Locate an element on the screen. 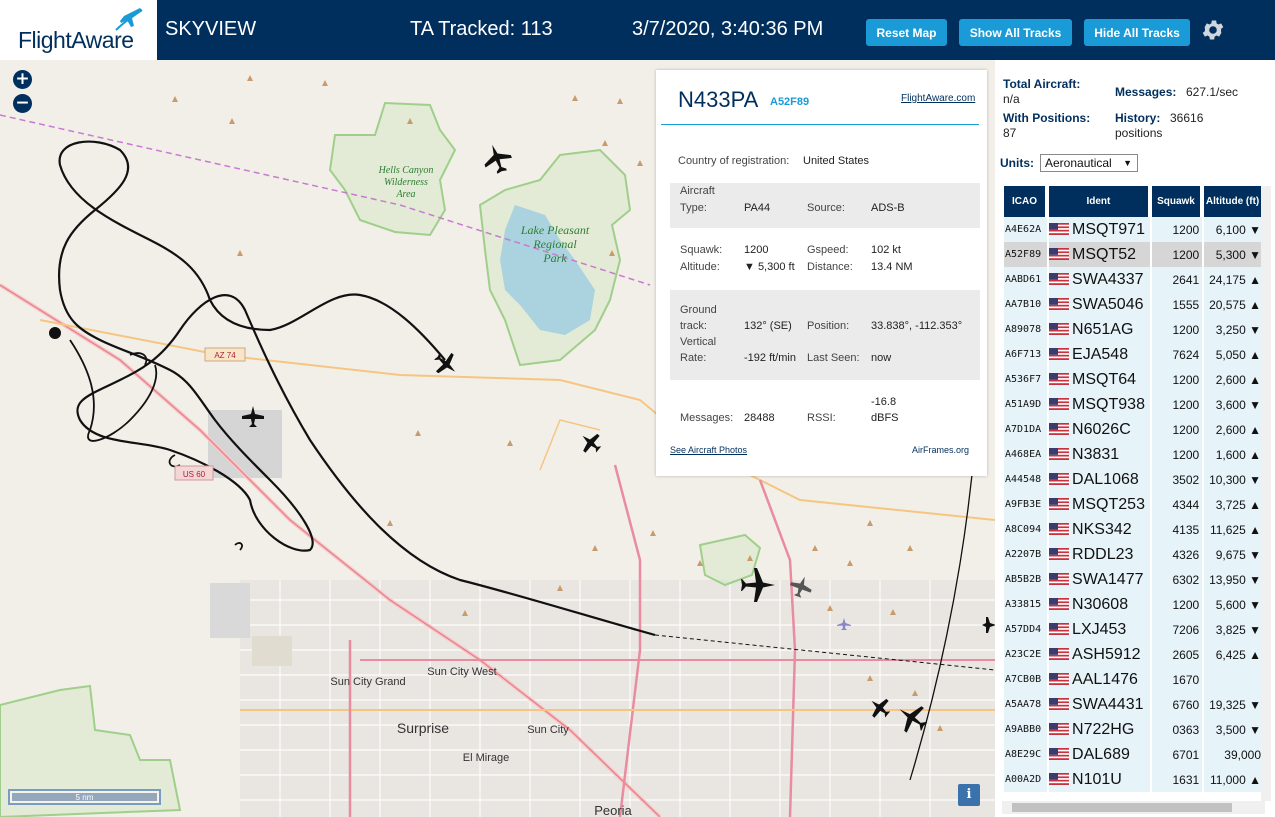  icao-cell: A7CB0B is located at coordinates (1026, 679).